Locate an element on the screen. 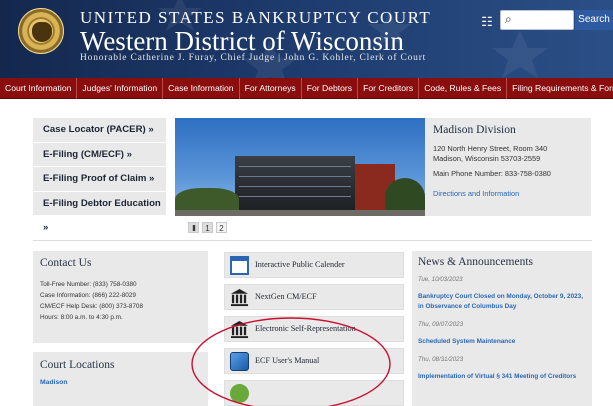  news-date: Tue, 10/03/2023 is located at coordinates (440, 279).